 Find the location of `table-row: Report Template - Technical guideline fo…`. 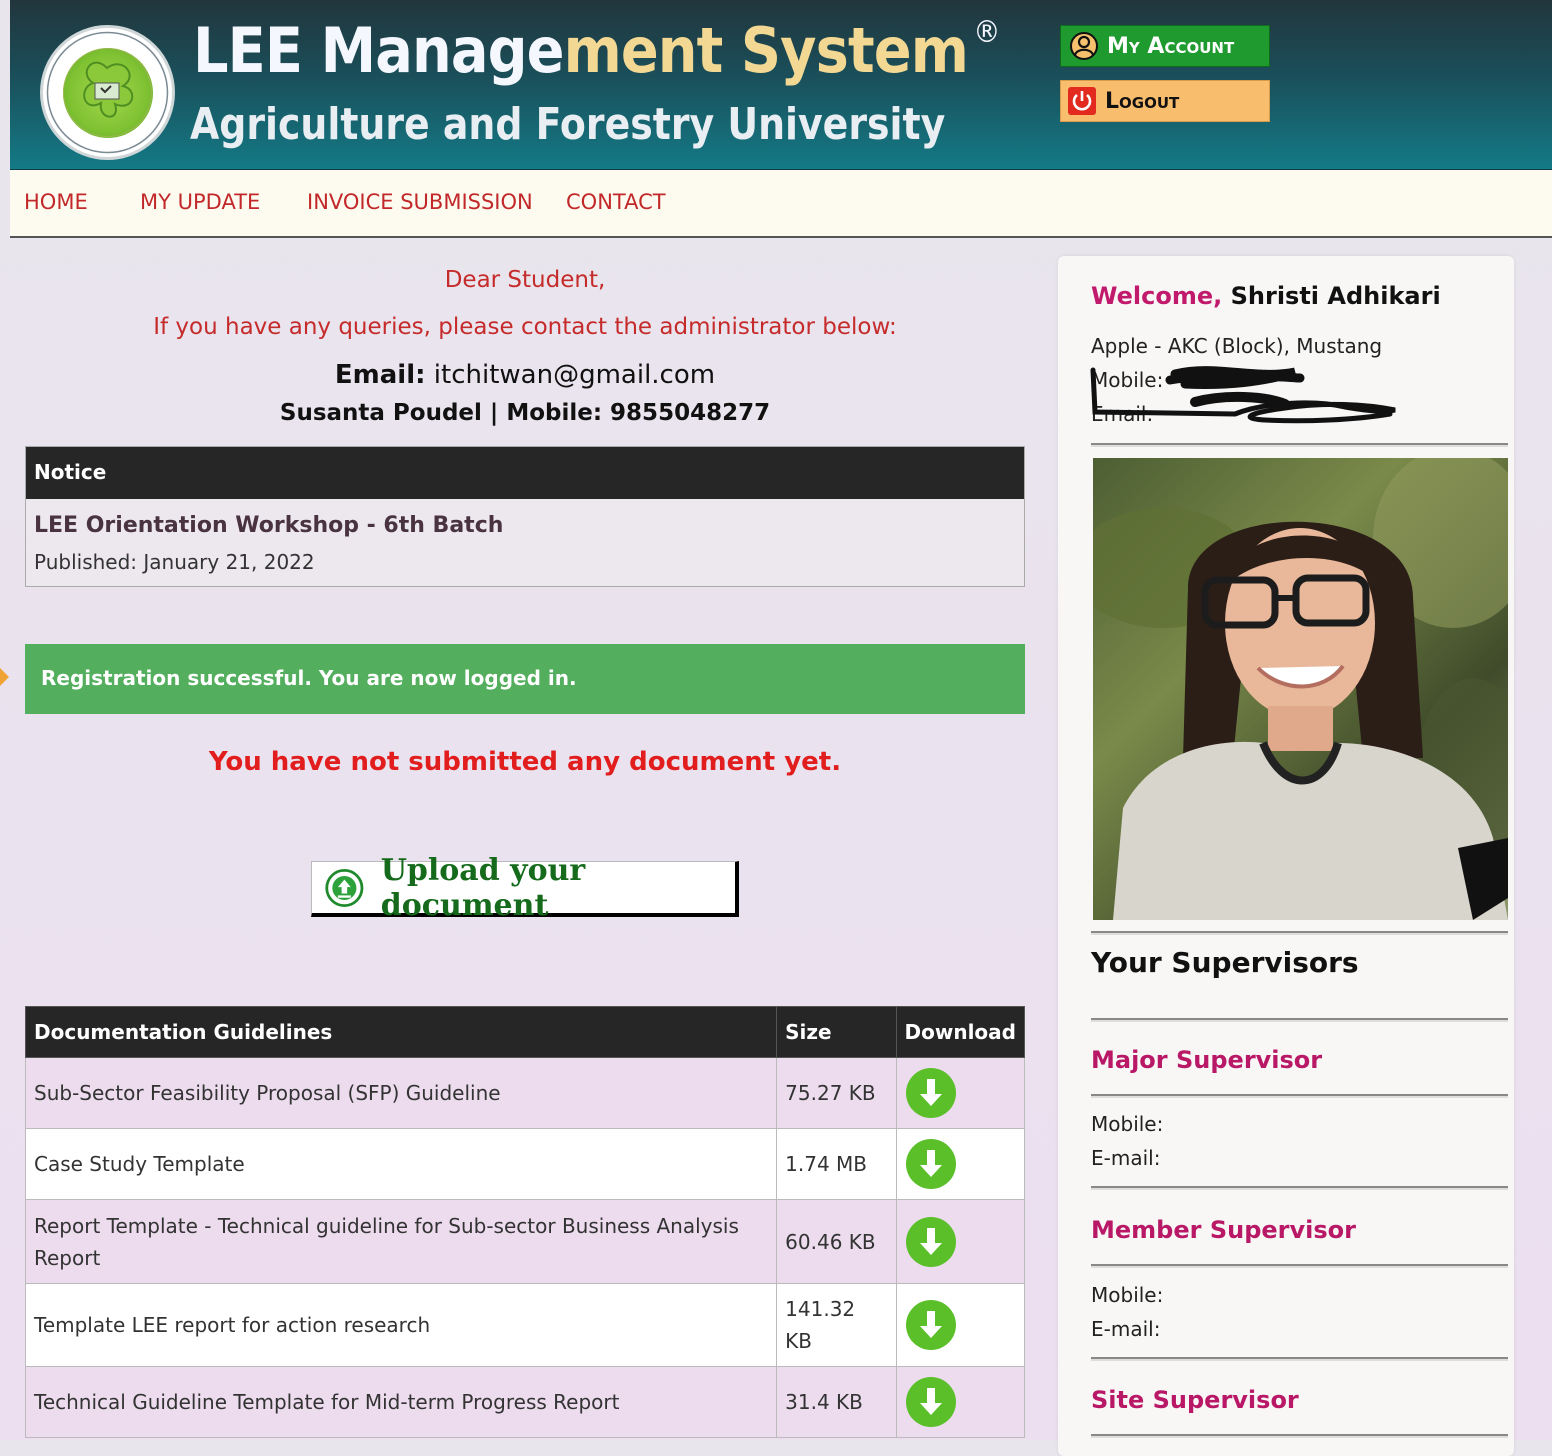

table-row: Report Template - Technical guideline fo… is located at coordinates (525, 1241).